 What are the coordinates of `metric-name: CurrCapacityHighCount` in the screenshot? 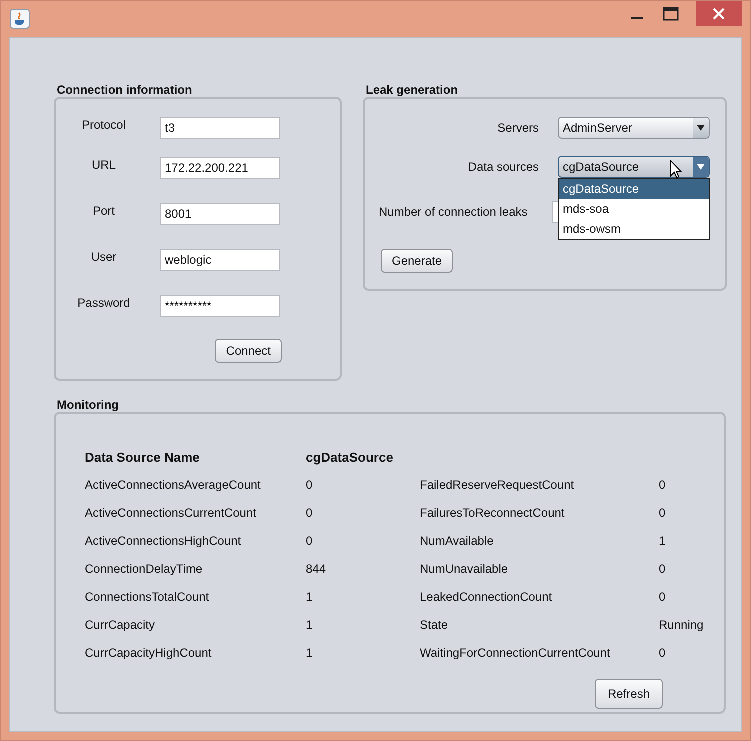 It's located at (149, 653).